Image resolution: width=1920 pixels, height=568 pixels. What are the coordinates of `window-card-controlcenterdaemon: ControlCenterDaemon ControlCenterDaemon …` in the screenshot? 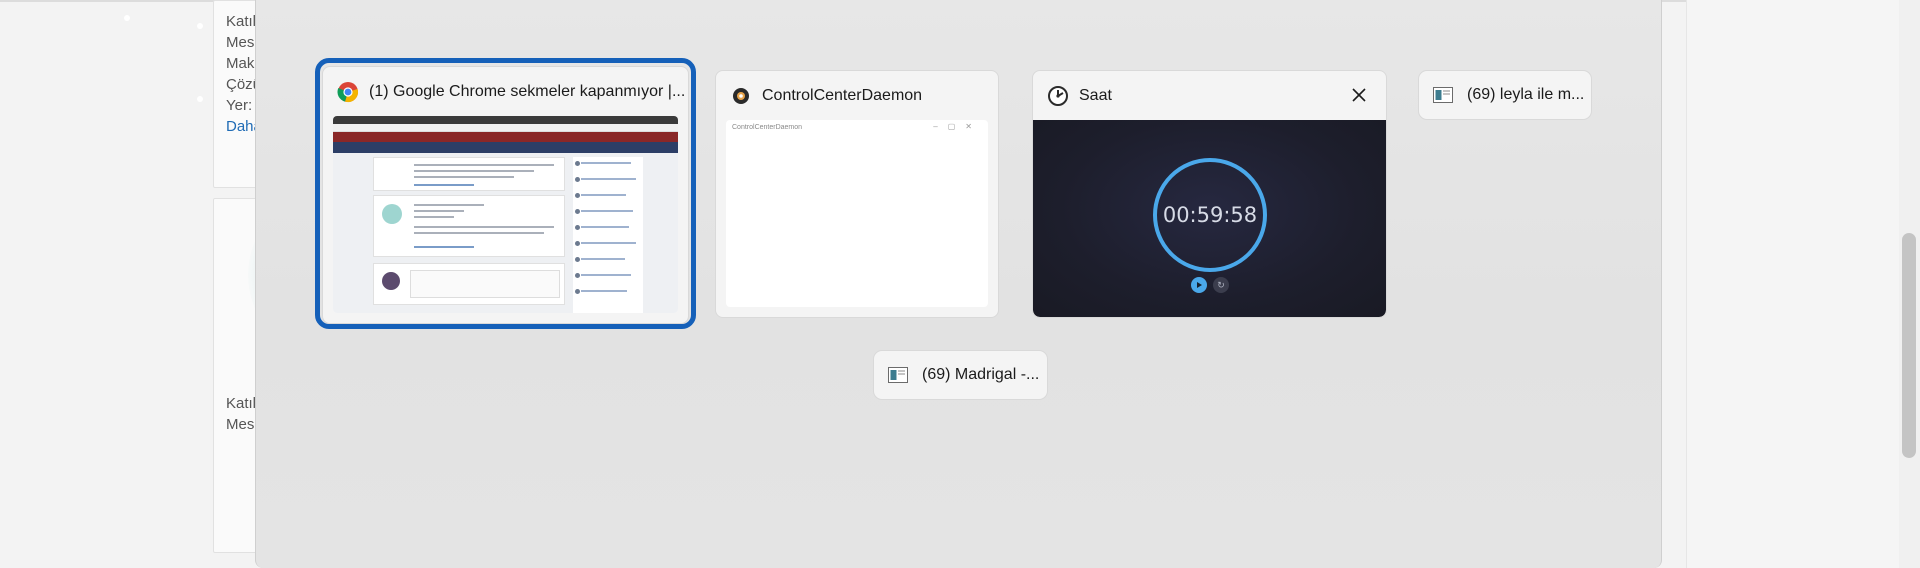 It's located at (857, 194).